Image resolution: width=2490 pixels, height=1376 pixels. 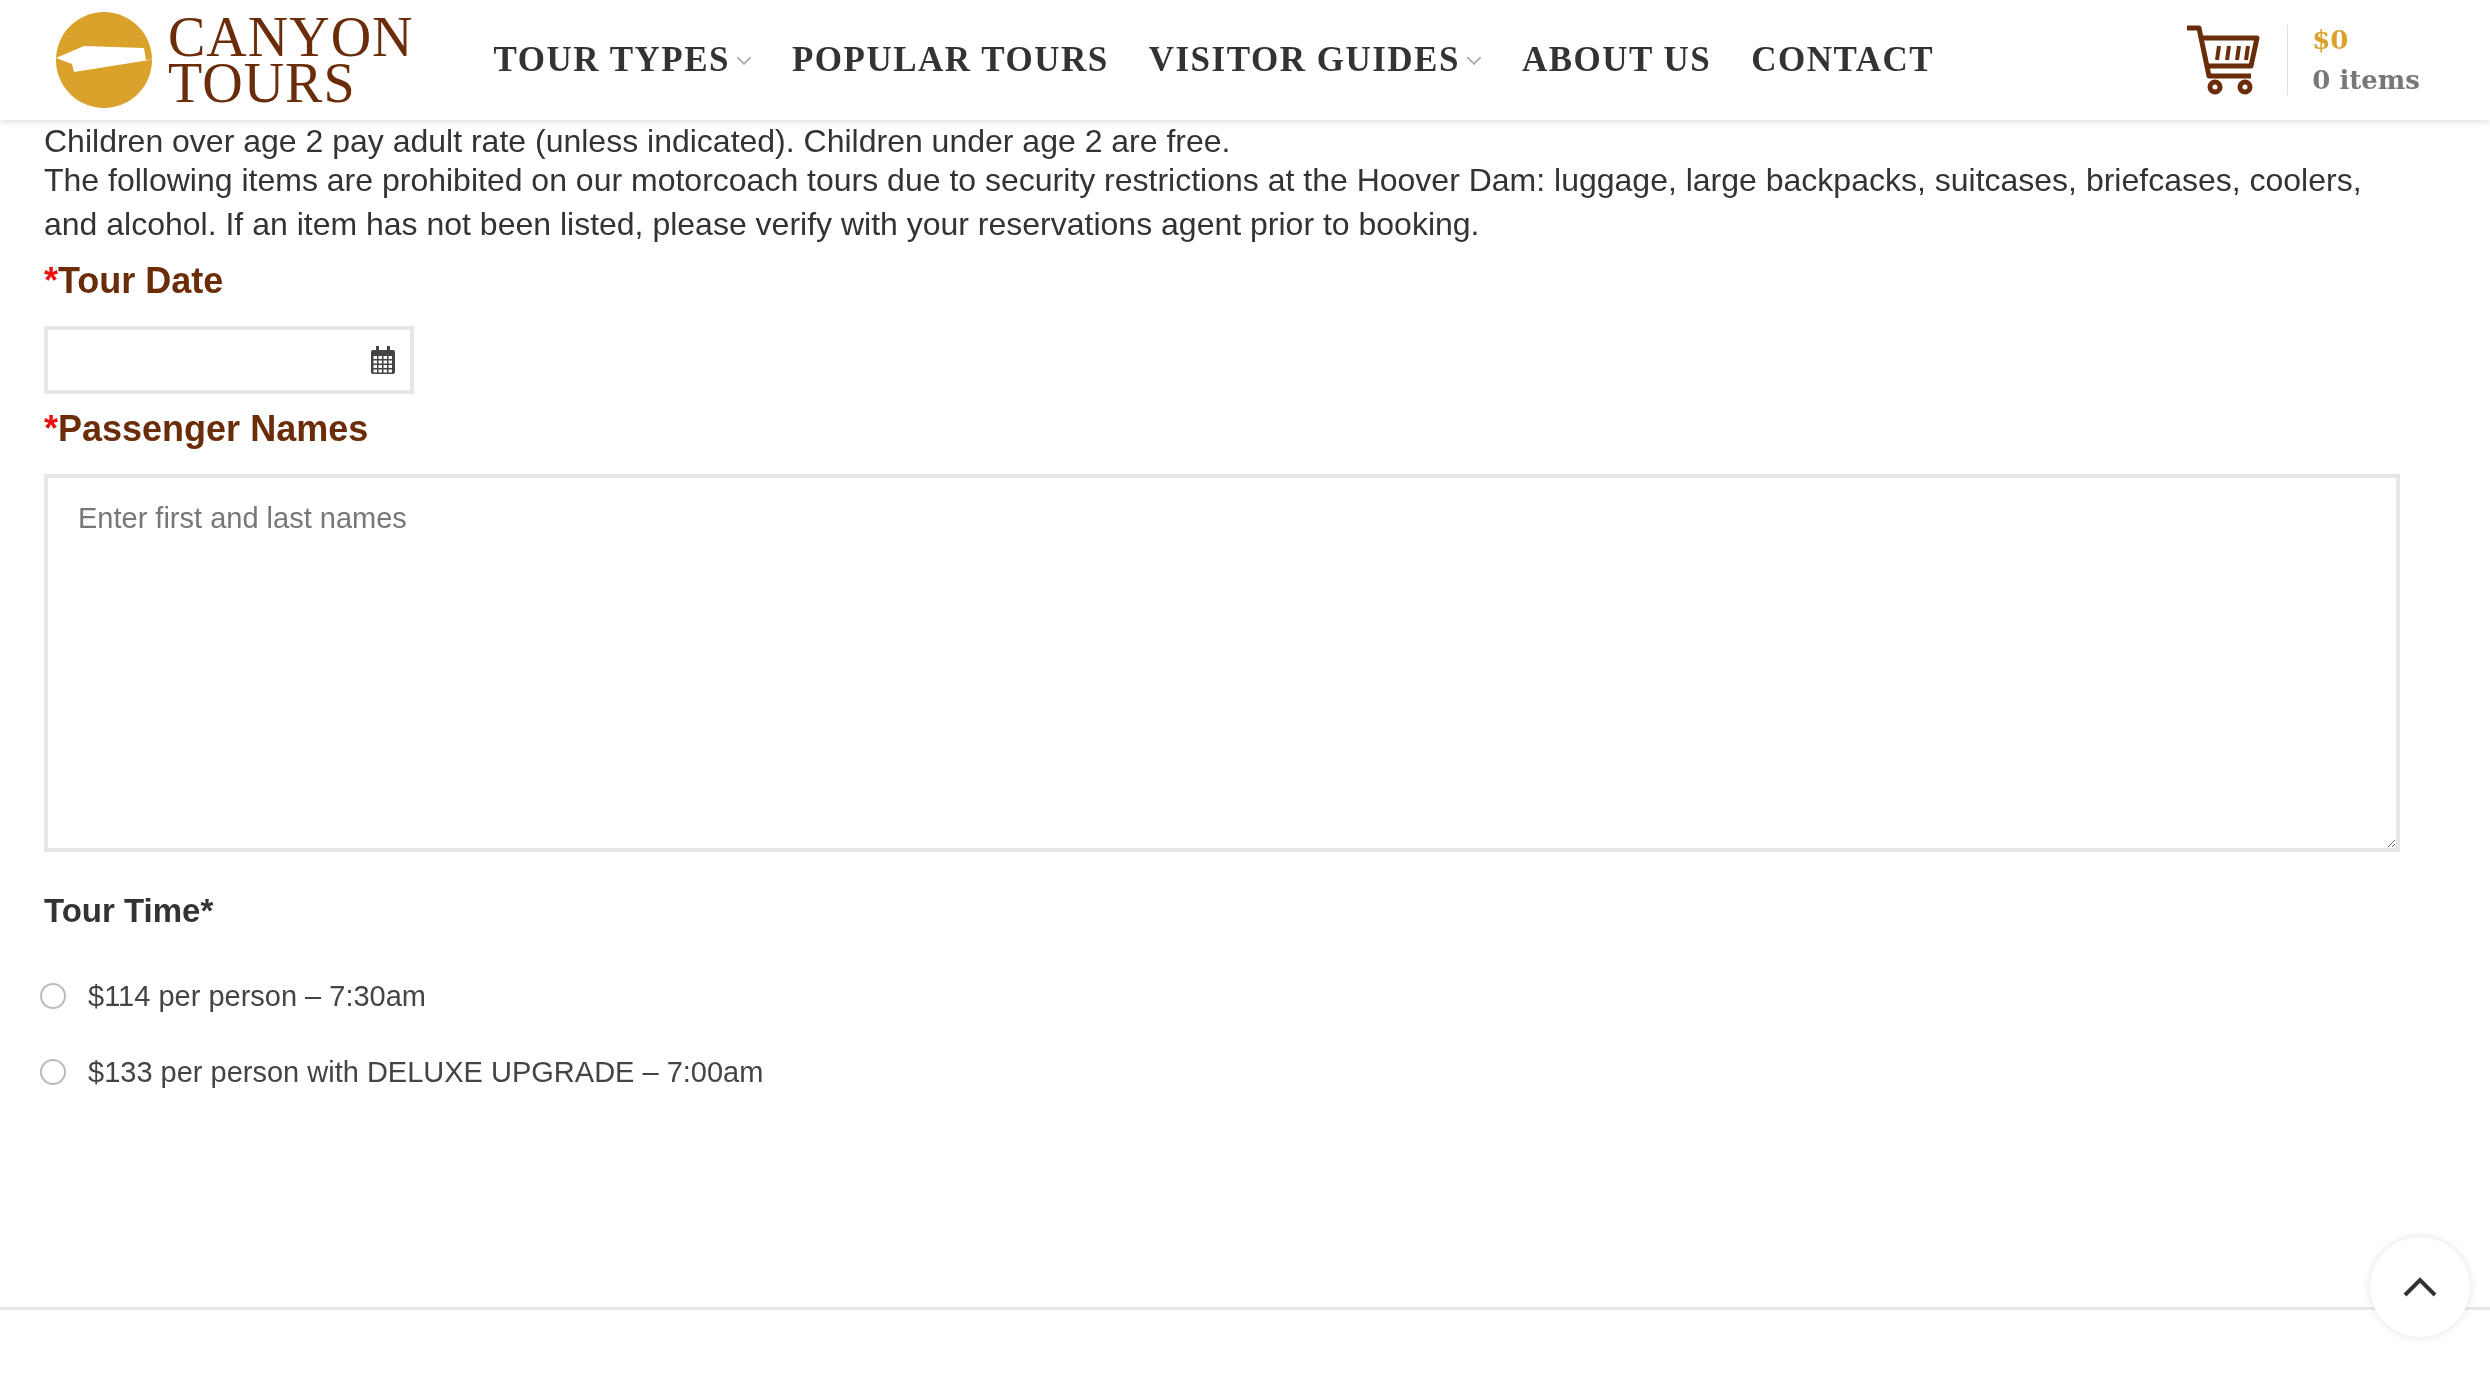 I want to click on logo-text: TOURS, so click(x=262, y=83).